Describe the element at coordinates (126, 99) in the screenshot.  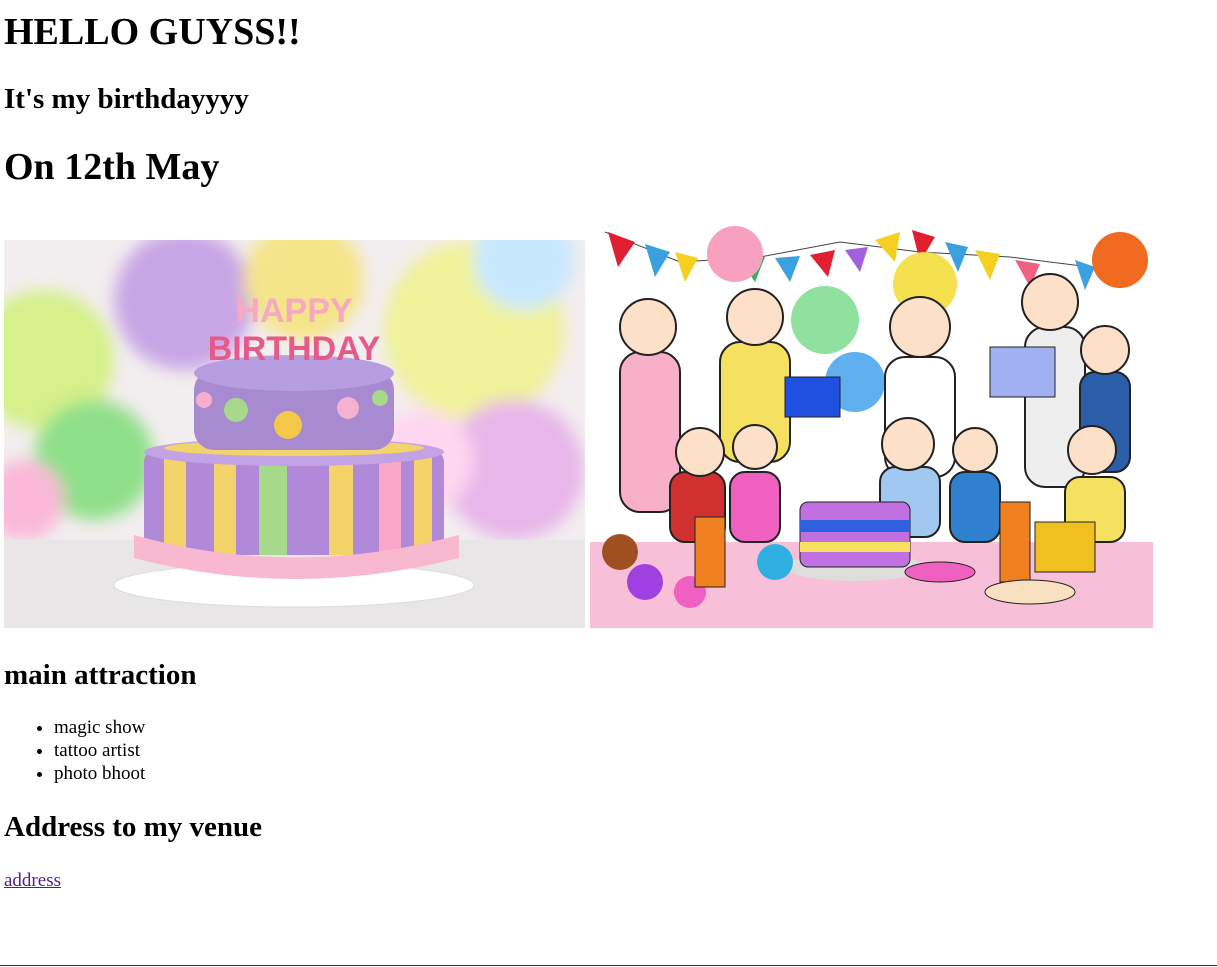
I see `birthday-subtitle: It's my birthdayyyy` at that location.